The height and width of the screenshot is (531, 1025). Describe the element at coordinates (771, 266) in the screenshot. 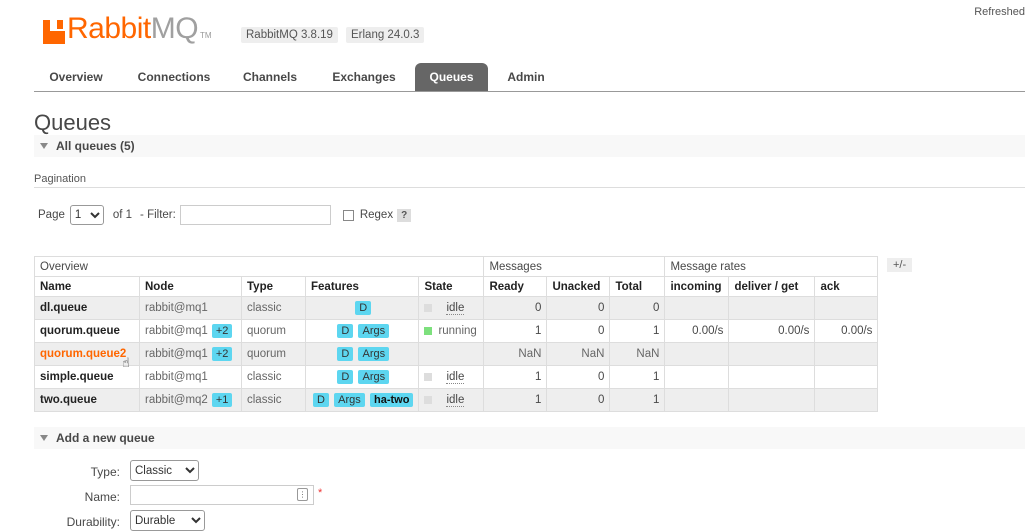

I see `group-message-rates: Message rates` at that location.